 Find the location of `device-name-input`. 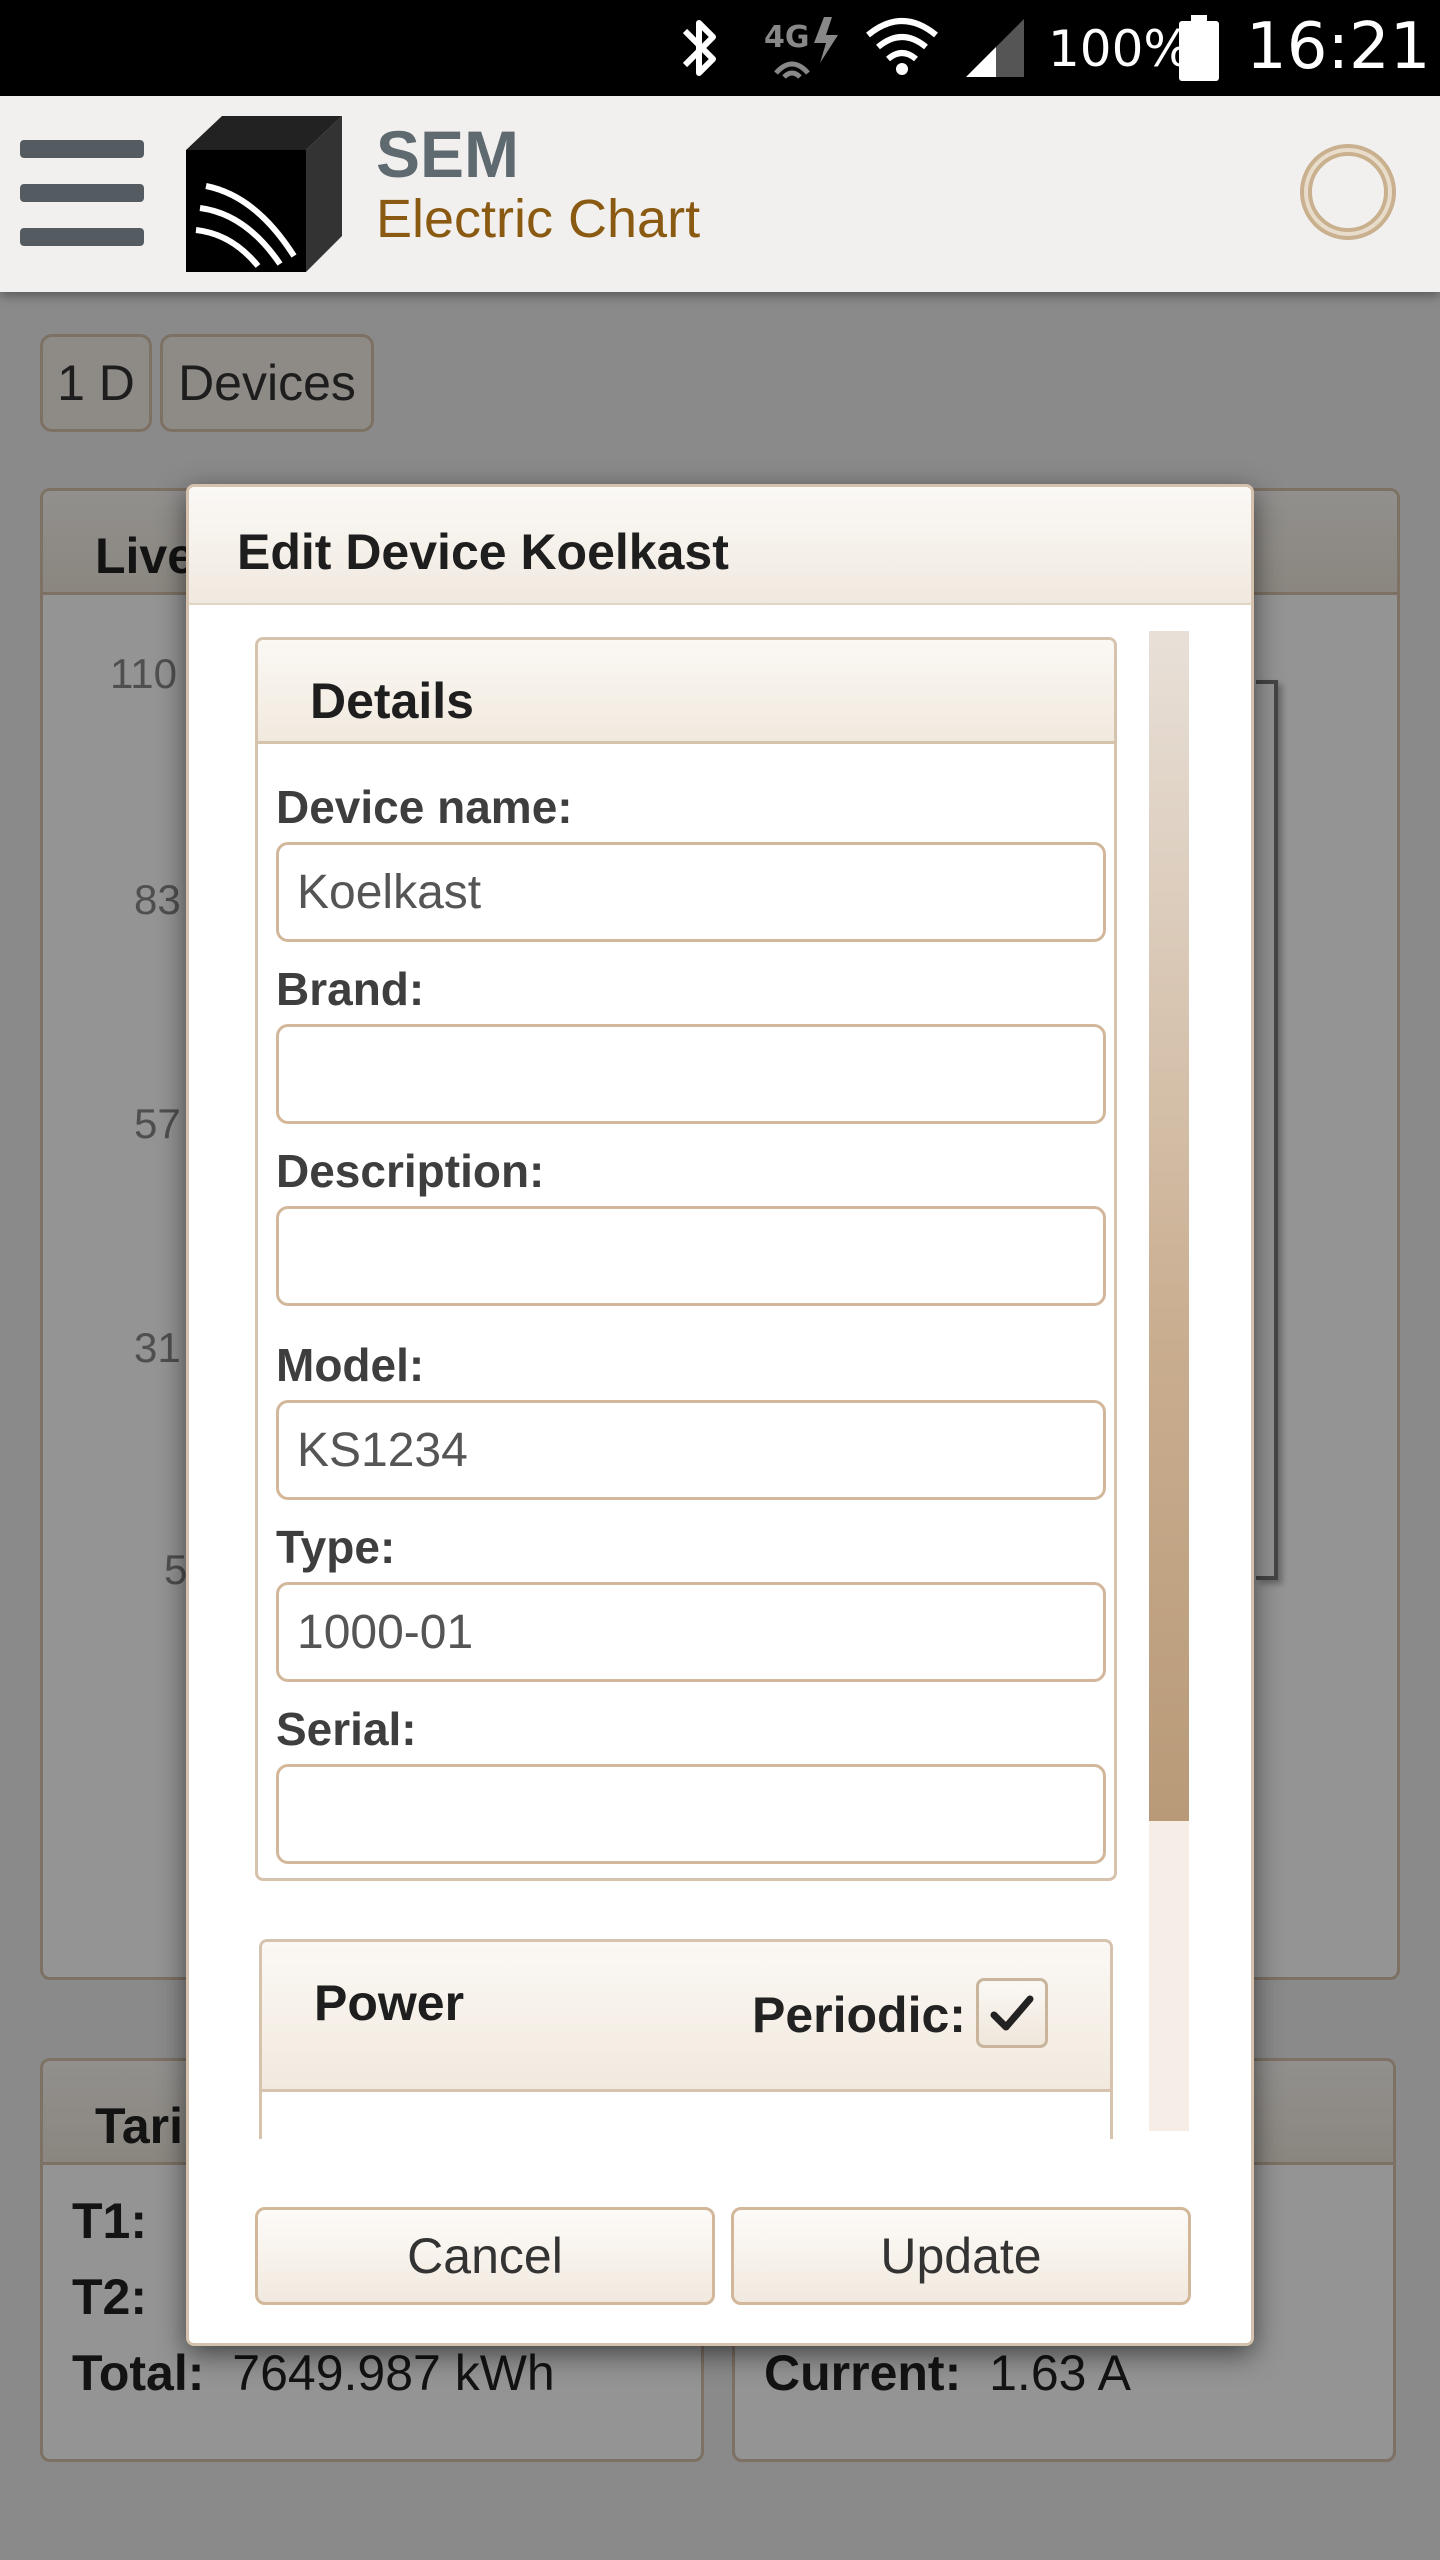

device-name-input is located at coordinates (691, 892).